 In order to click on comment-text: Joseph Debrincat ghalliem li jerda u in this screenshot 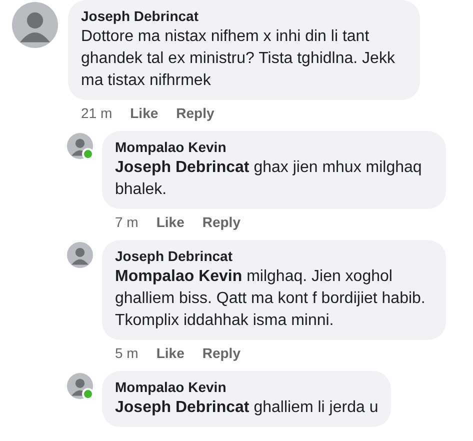, I will do `click(246, 408)`.